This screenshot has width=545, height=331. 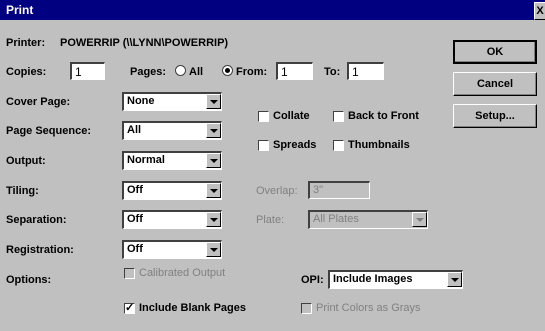 I want to click on plate-value: All Plates, so click(x=336, y=219).